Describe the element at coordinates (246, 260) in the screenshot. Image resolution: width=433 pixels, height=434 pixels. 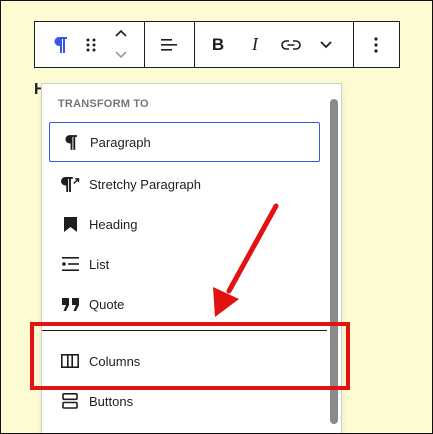
I see `annotation-arrow` at that location.